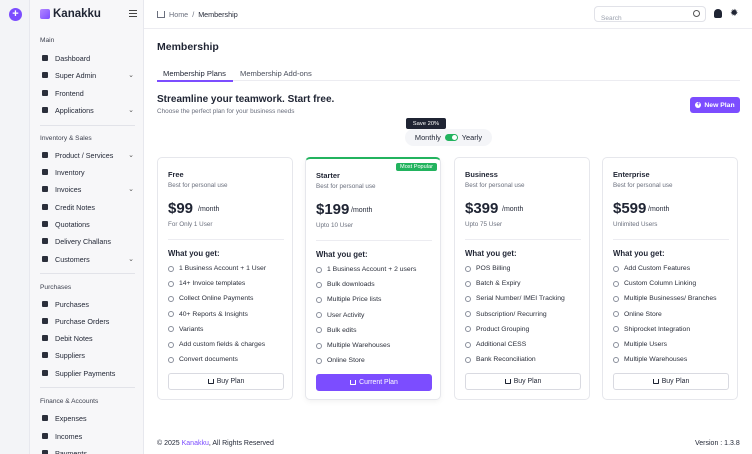 This screenshot has width=752, height=454. What do you see at coordinates (47, 40) in the screenshot?
I see `sidebar-section-title: Main` at bounding box center [47, 40].